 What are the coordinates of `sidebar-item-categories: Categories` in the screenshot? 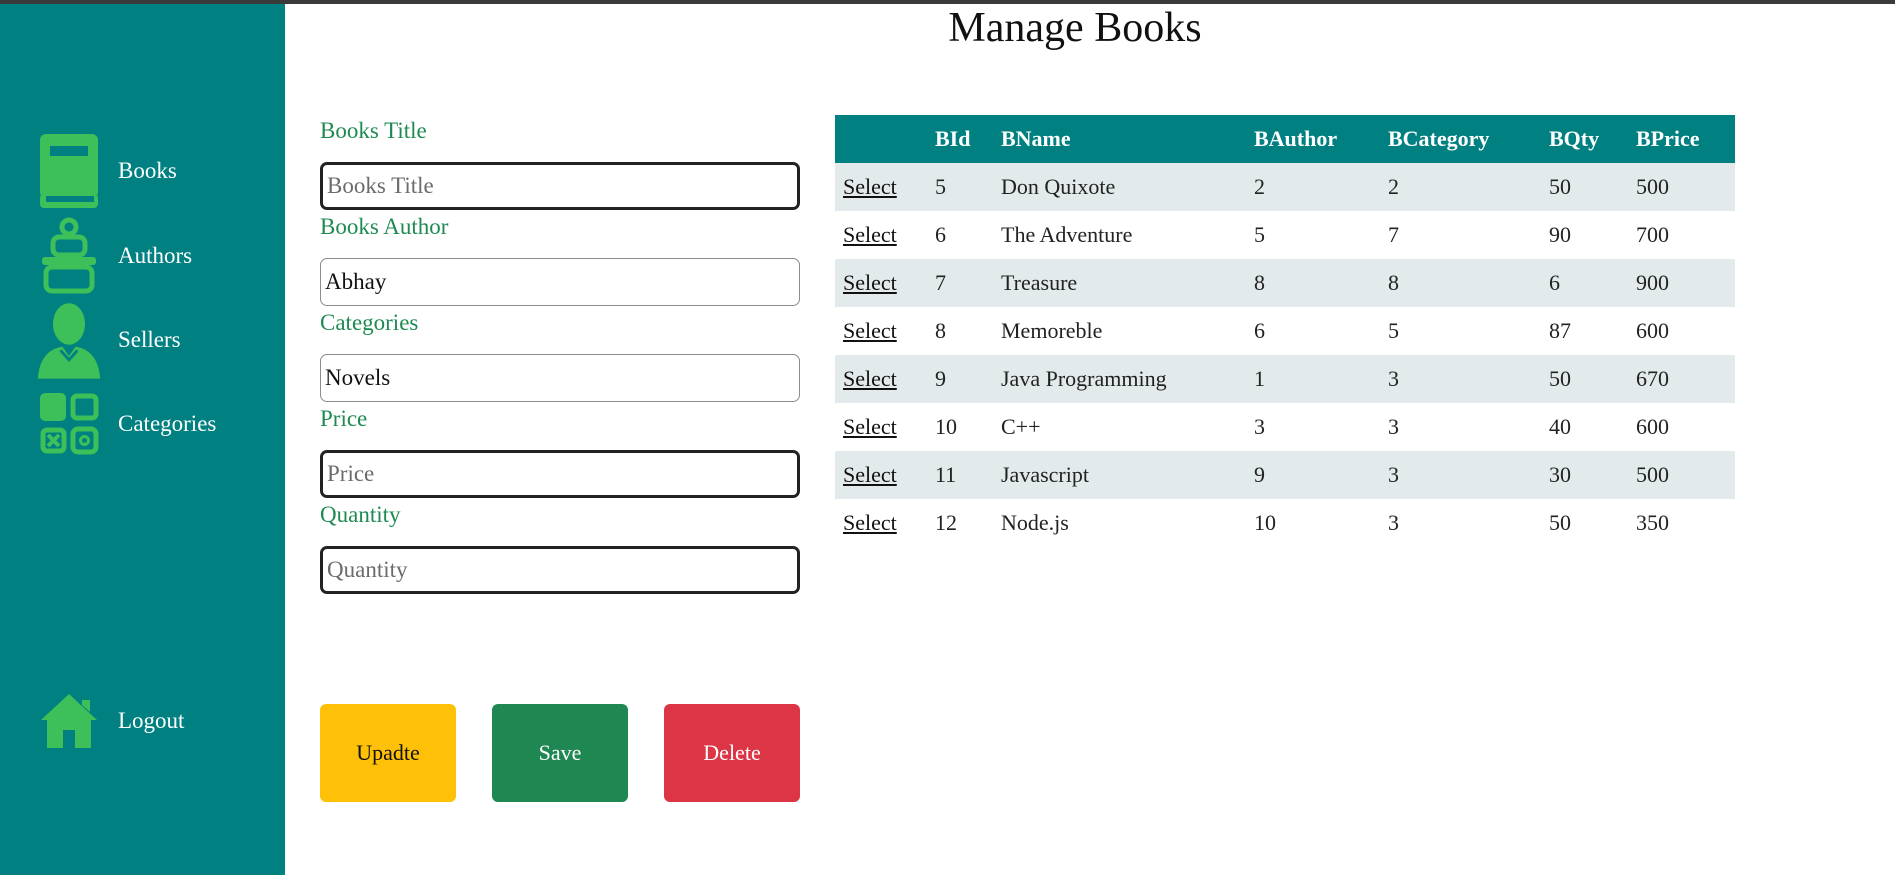 It's located at (126, 424).